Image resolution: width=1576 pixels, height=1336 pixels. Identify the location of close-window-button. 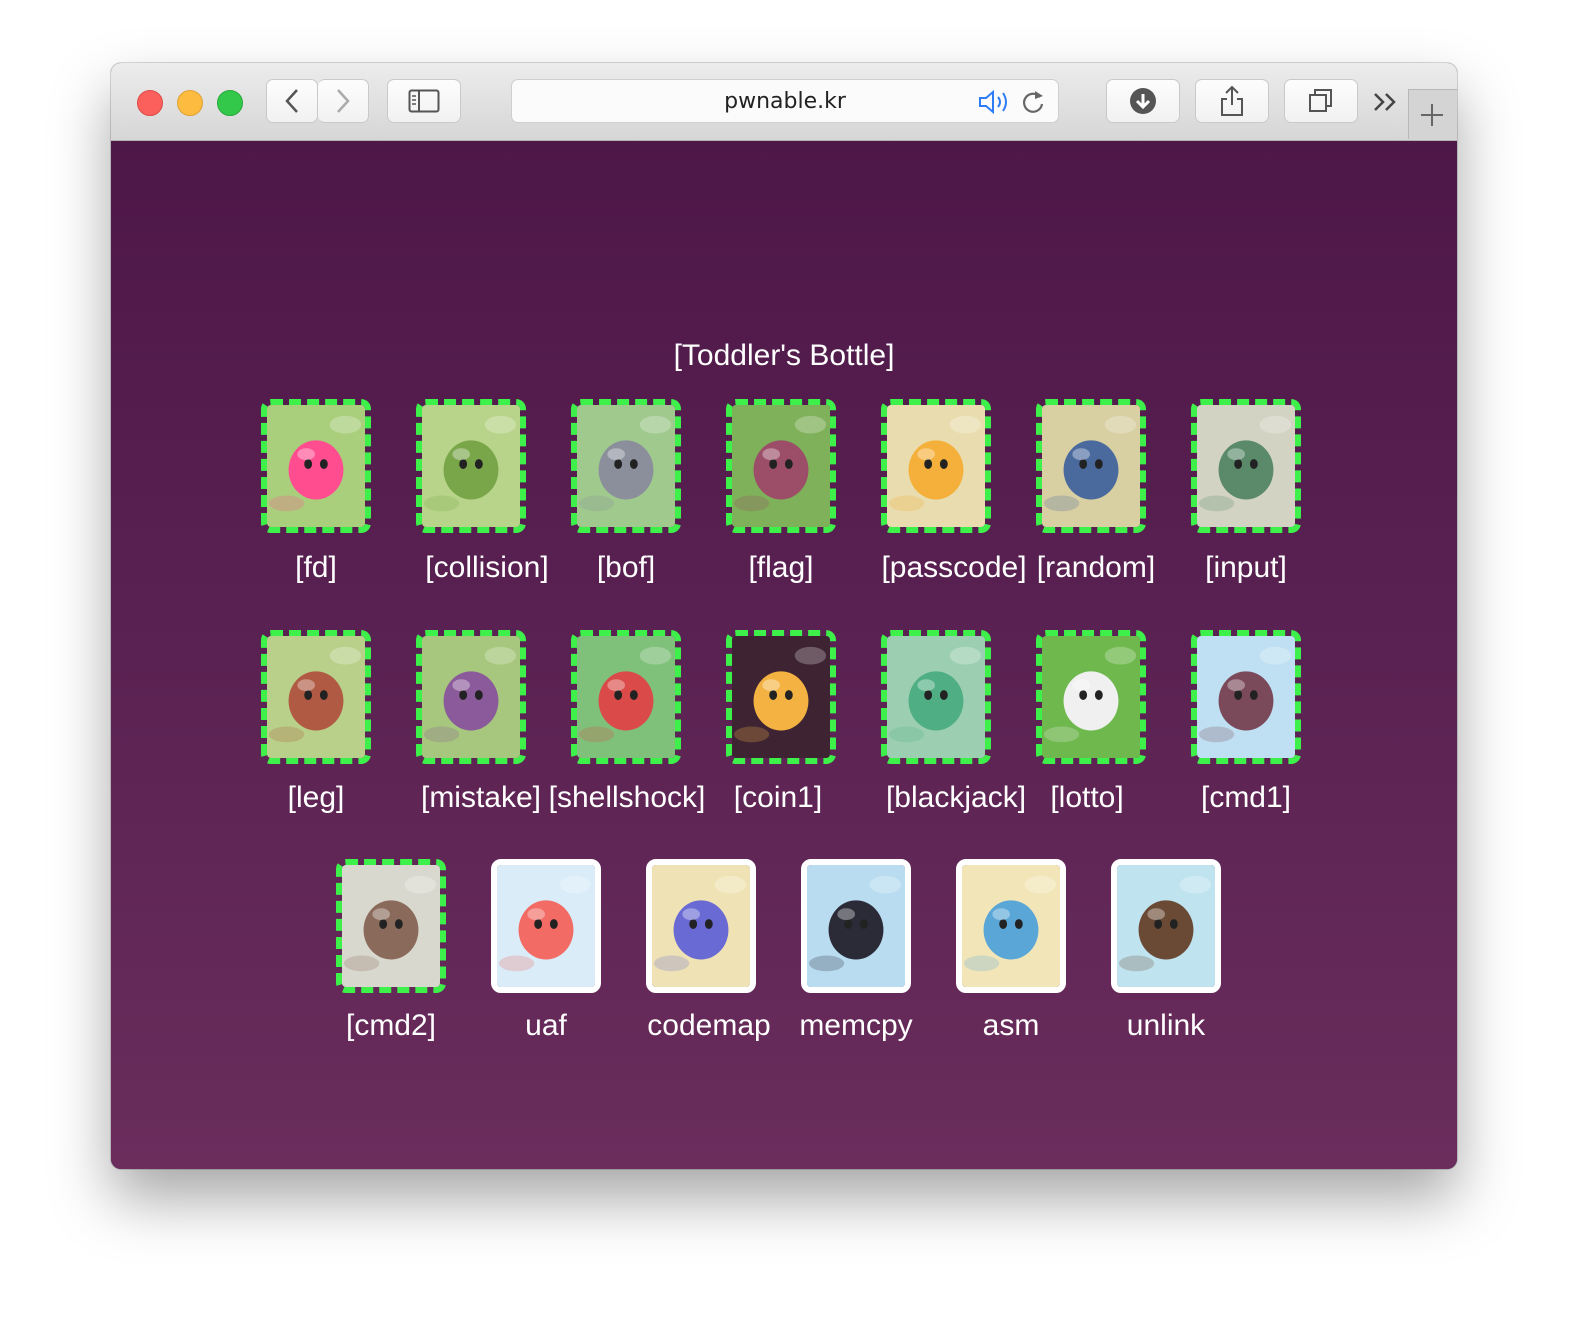
(150, 103).